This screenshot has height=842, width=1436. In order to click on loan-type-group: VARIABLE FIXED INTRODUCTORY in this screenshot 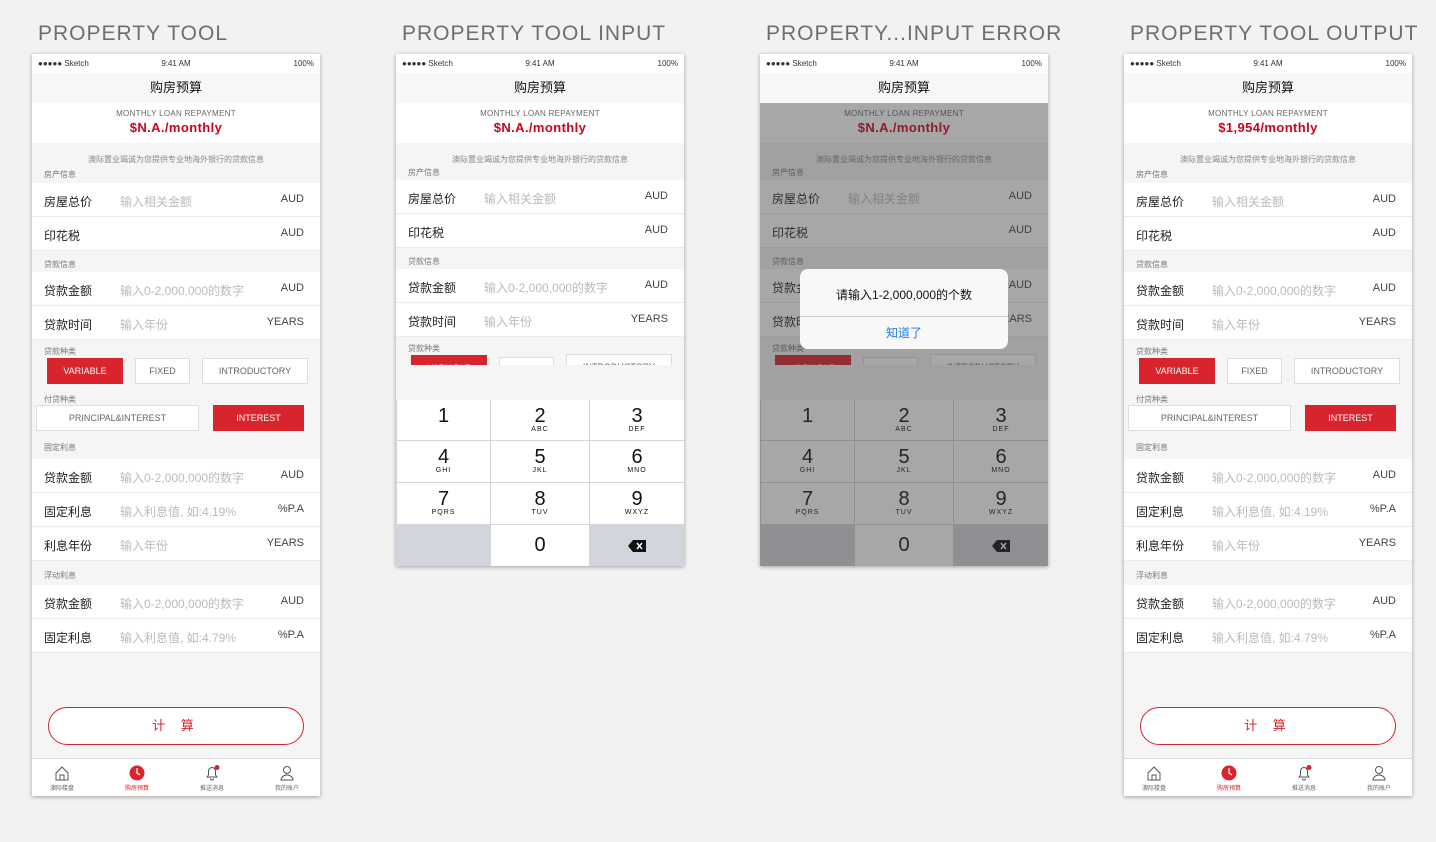, I will do `click(176, 374)`.